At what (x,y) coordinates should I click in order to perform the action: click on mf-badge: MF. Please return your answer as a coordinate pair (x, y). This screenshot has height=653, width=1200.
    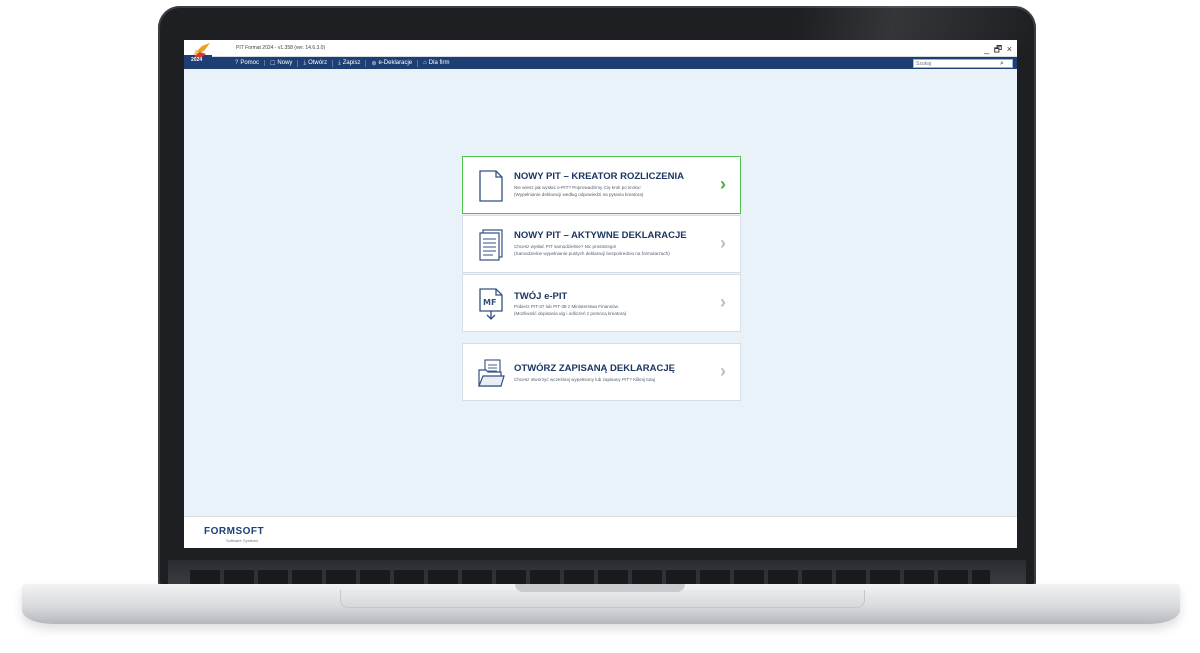
    Looking at the image, I should click on (489, 302).